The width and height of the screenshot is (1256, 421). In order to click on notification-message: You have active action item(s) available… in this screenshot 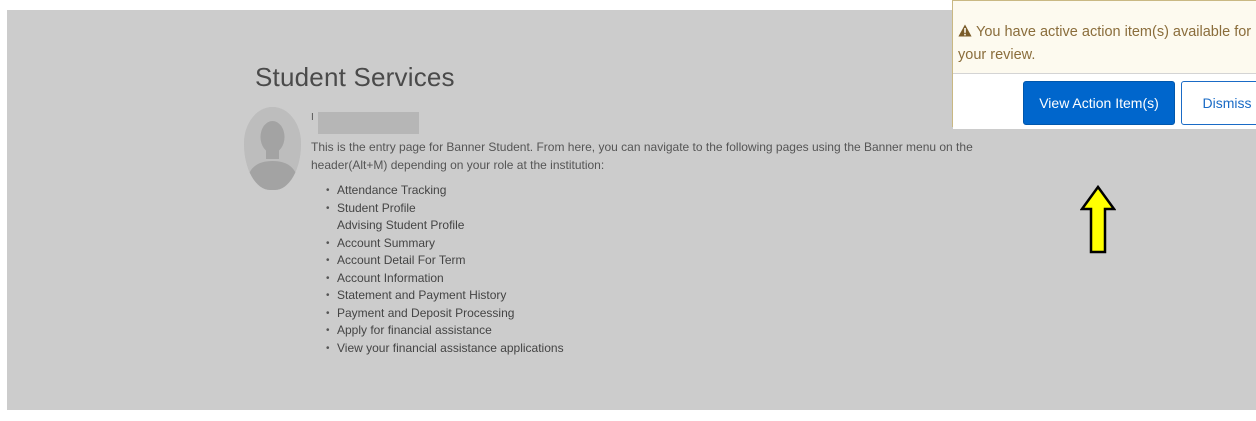, I will do `click(1107, 44)`.